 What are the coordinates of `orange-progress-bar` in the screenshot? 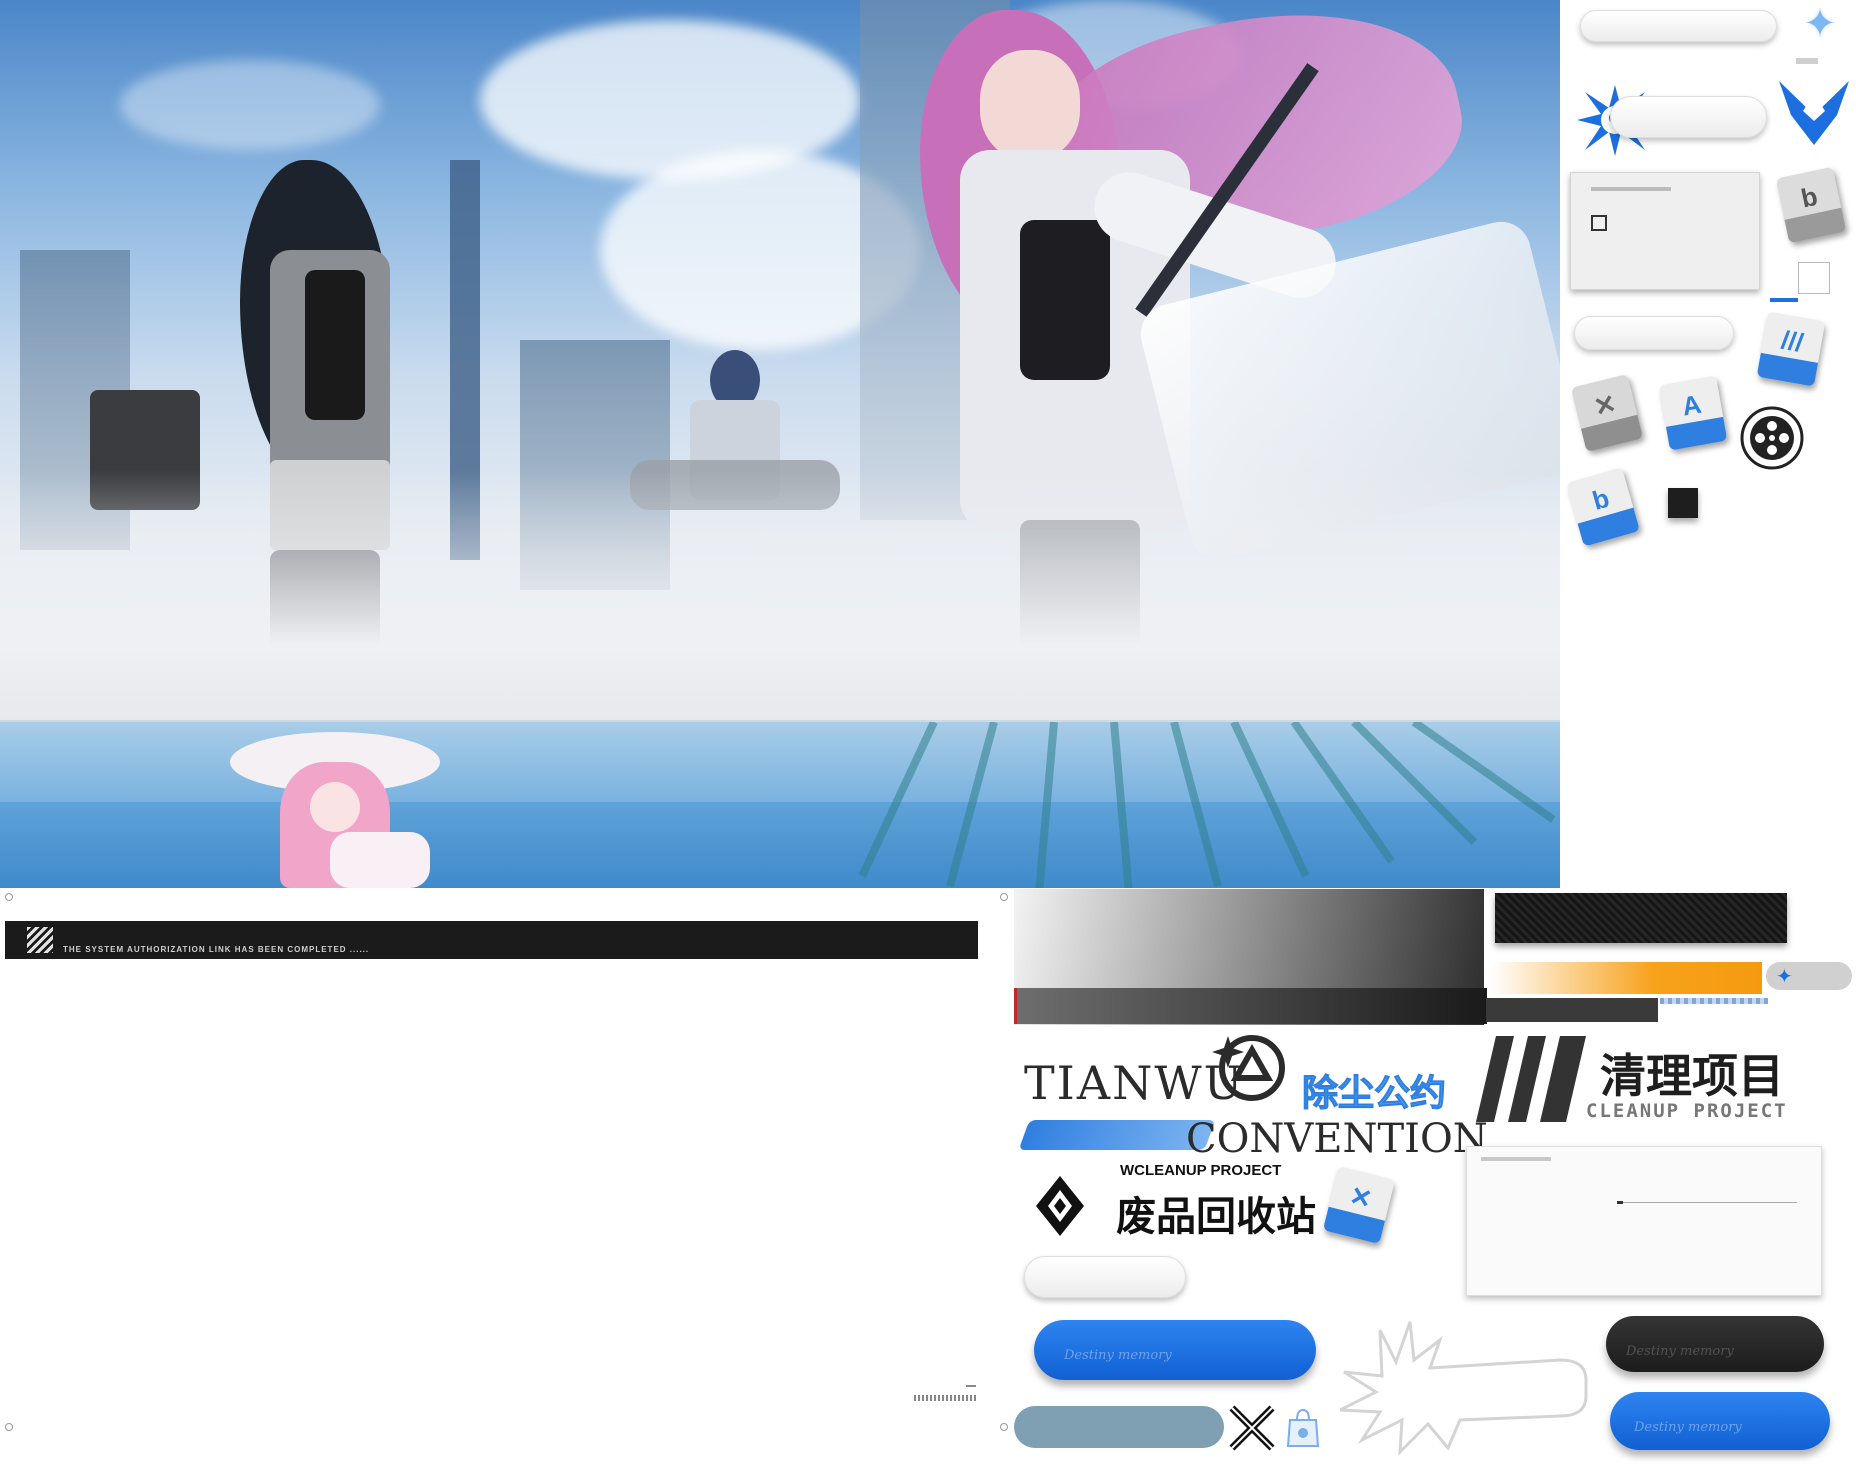 It's located at (1626, 978).